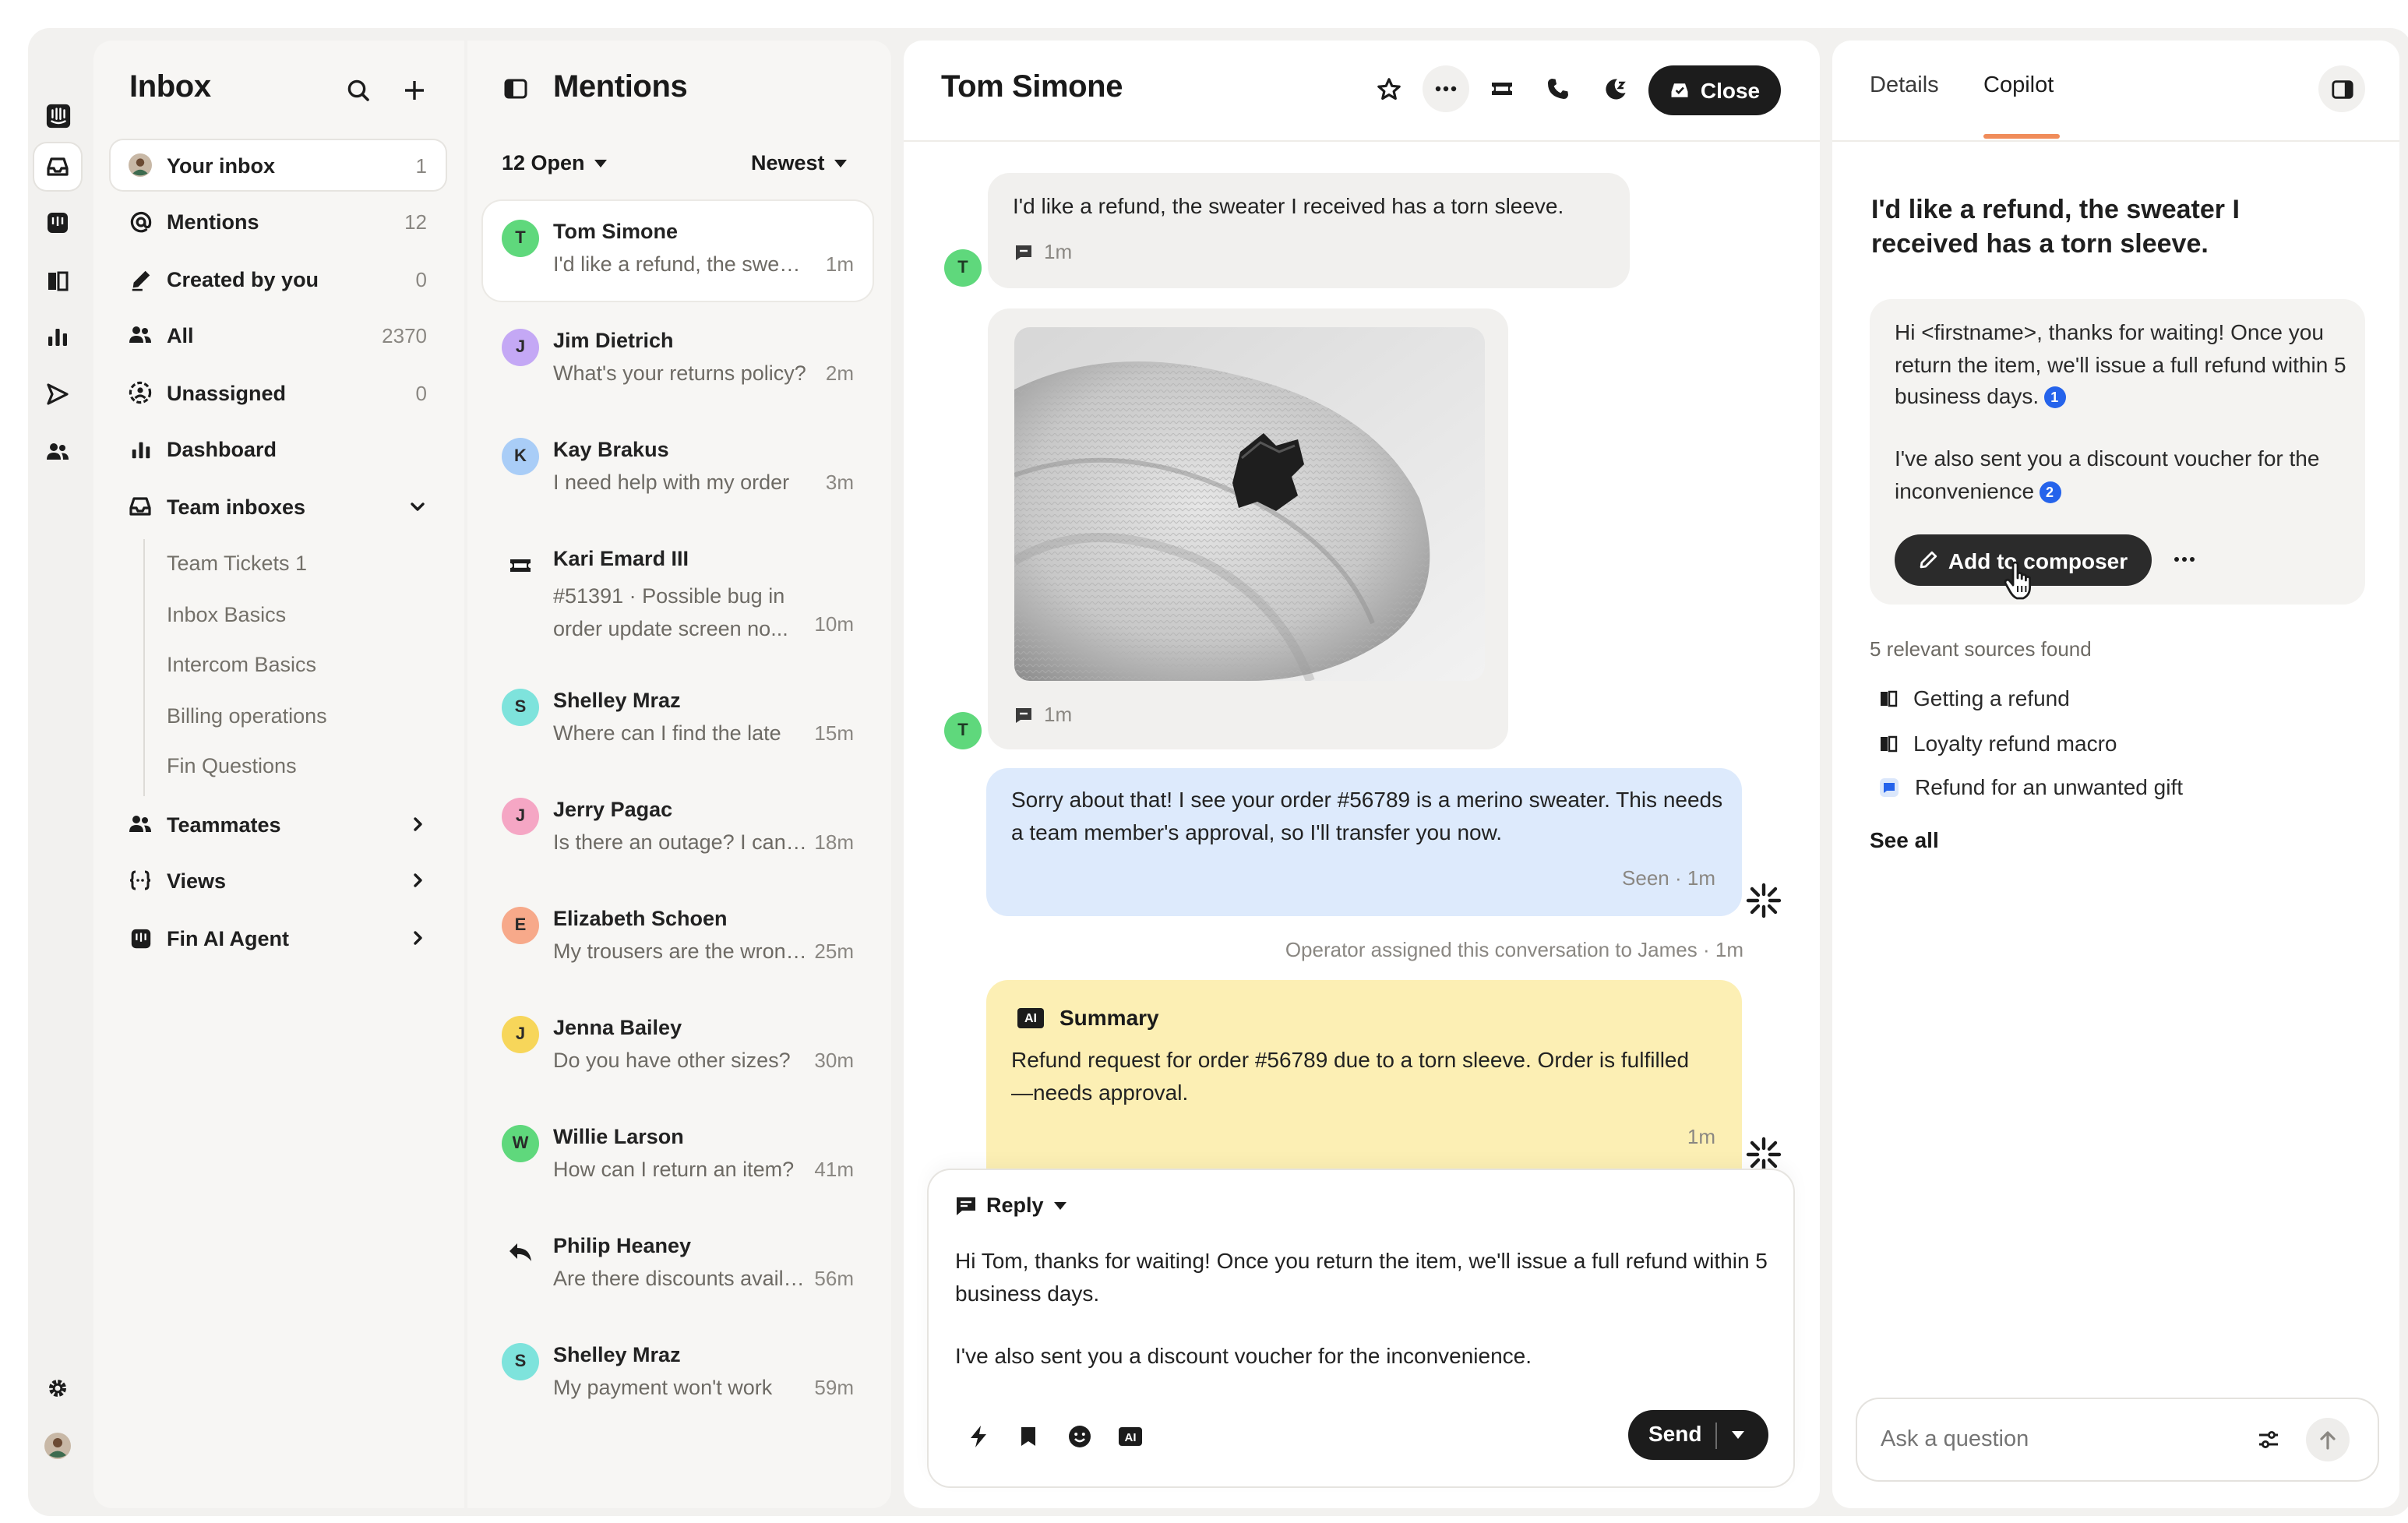 The height and width of the screenshot is (1523, 2408). Describe the element at coordinates (57, 451) in the screenshot. I see `contacts-people-icon` at that location.